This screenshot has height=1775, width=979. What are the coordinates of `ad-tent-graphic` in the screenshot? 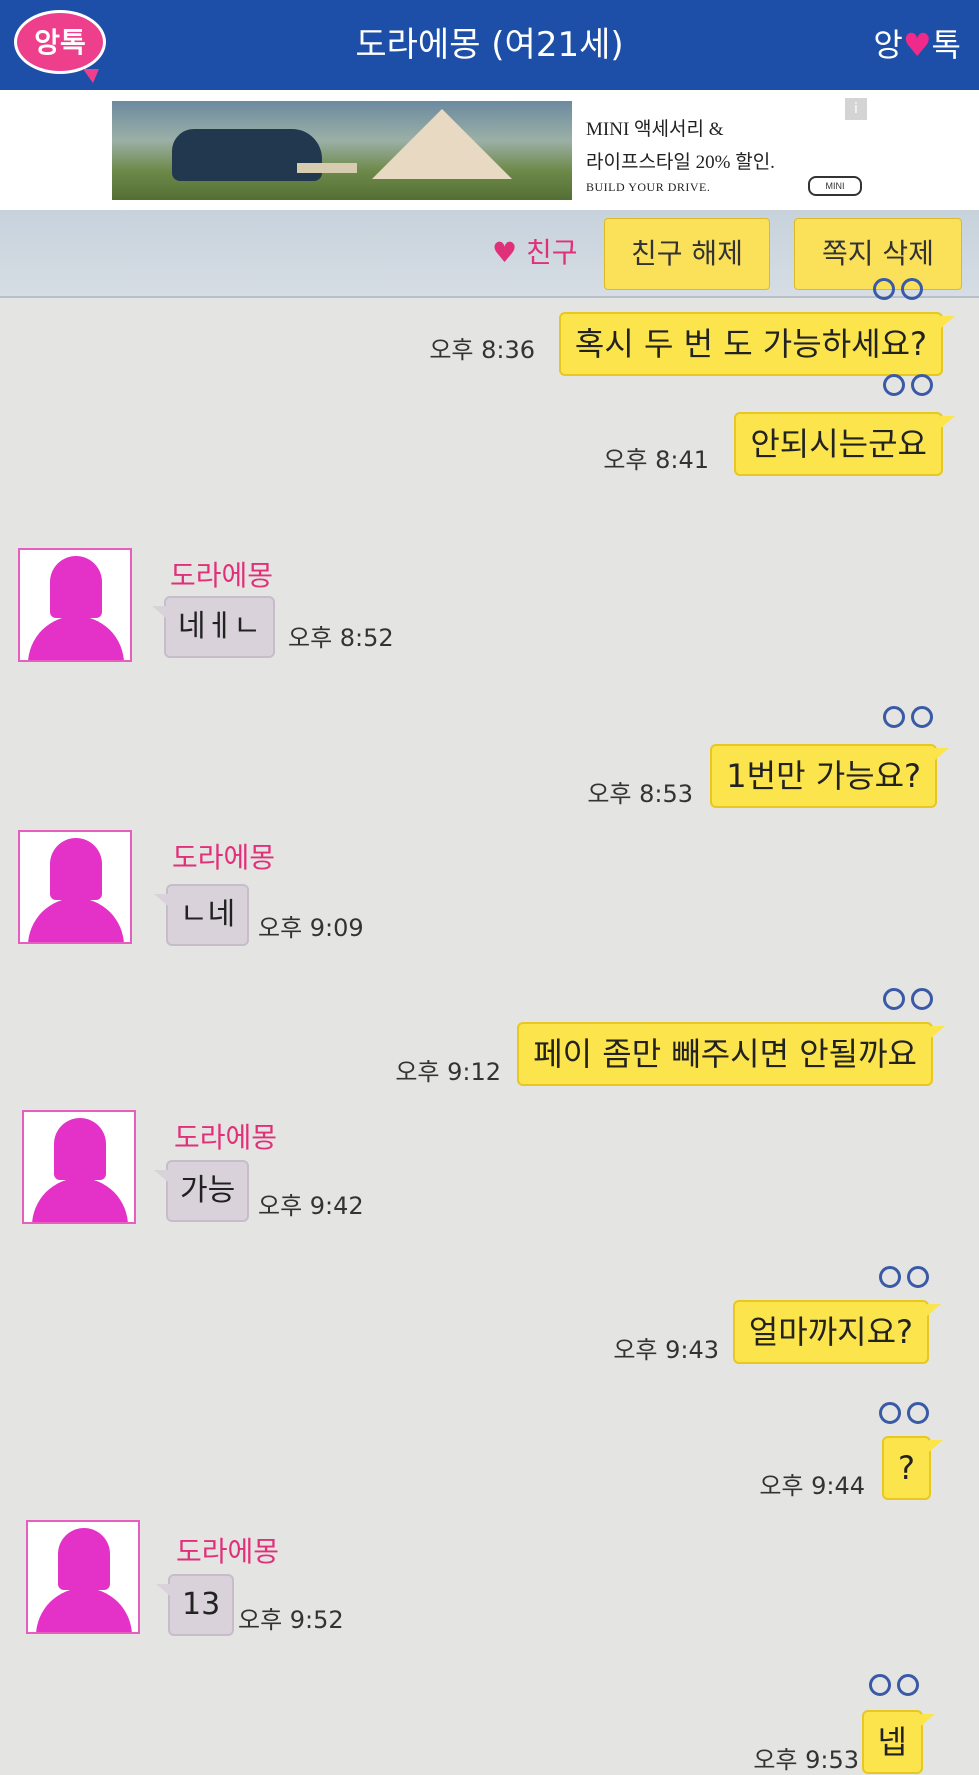 It's located at (442, 144).